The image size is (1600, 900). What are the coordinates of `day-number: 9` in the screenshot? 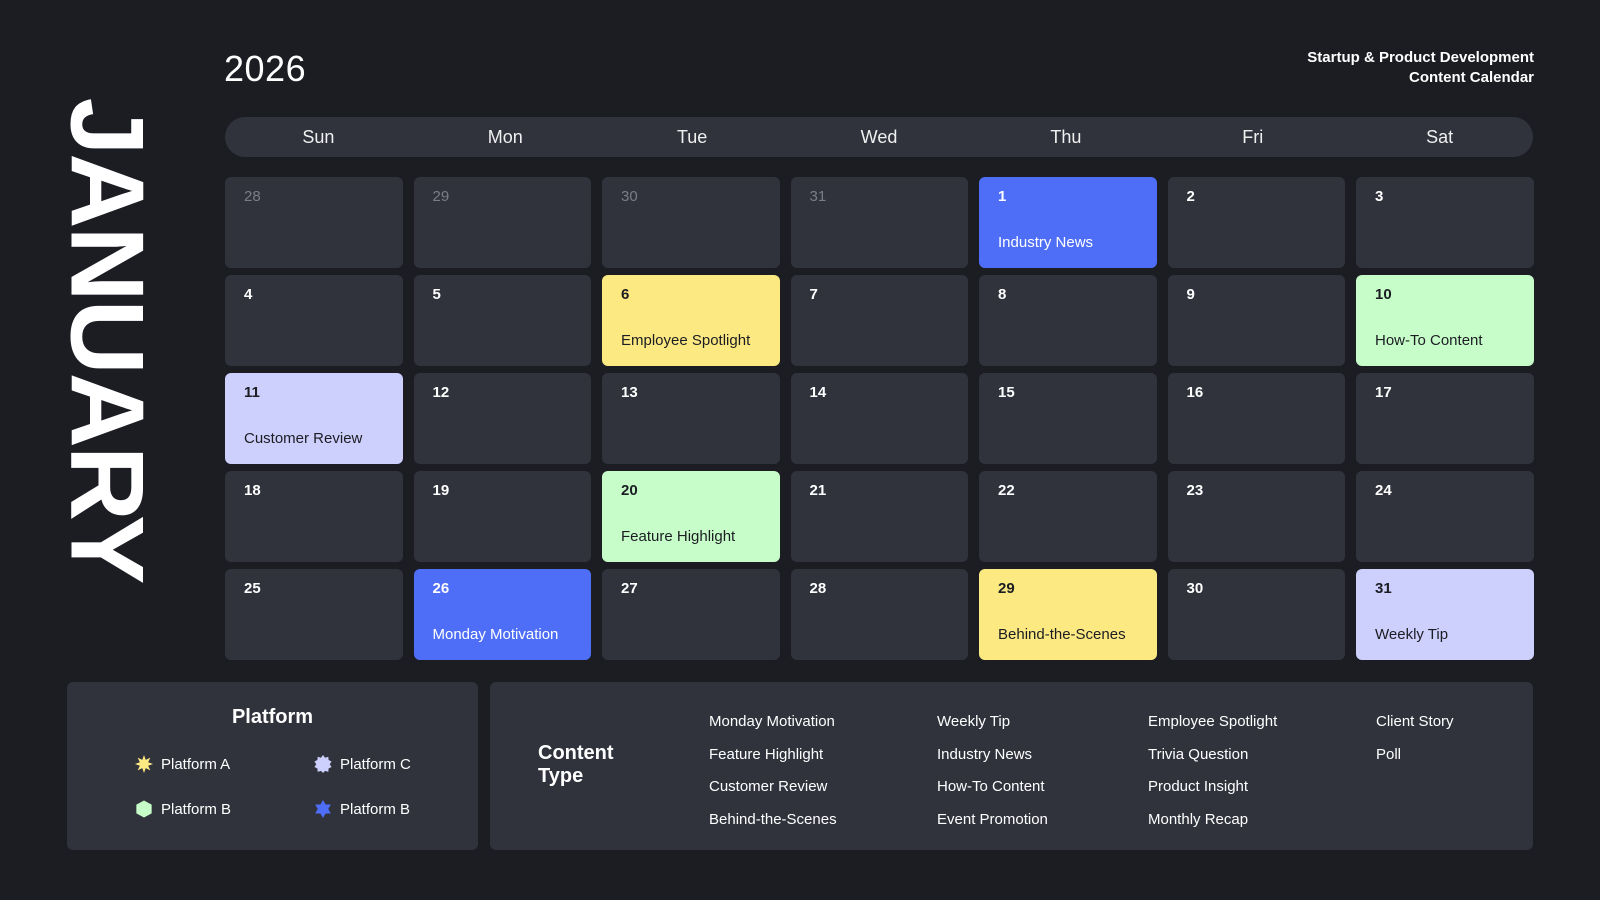 It's located at (1190, 294).